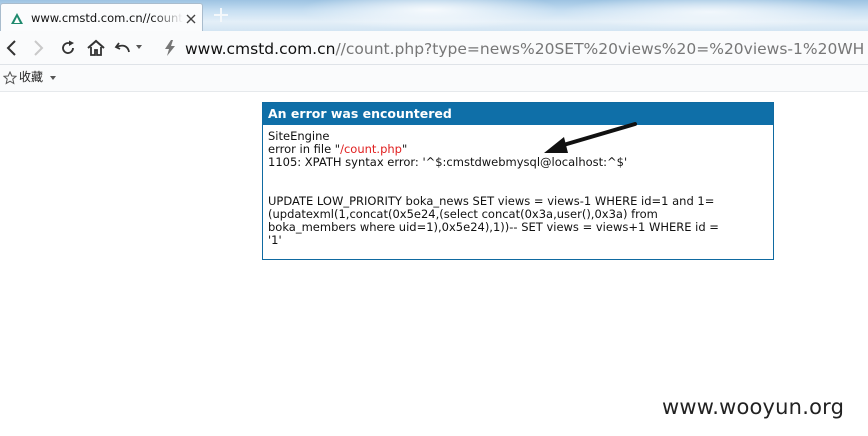 The width and height of the screenshot is (868, 436). What do you see at coordinates (371, 149) in the screenshot?
I see `error-file: /count.php` at bounding box center [371, 149].